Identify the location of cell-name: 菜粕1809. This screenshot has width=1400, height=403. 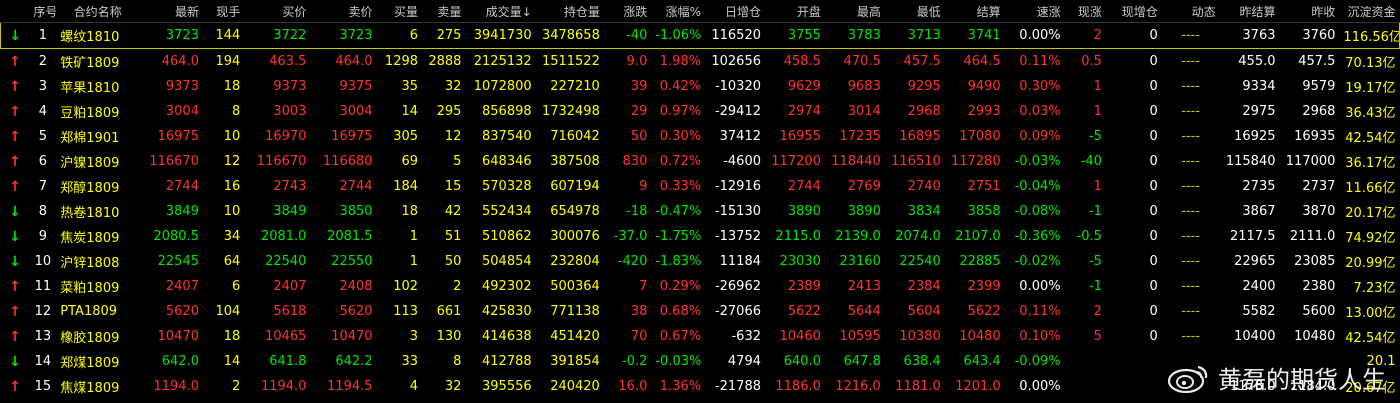
(97, 286).